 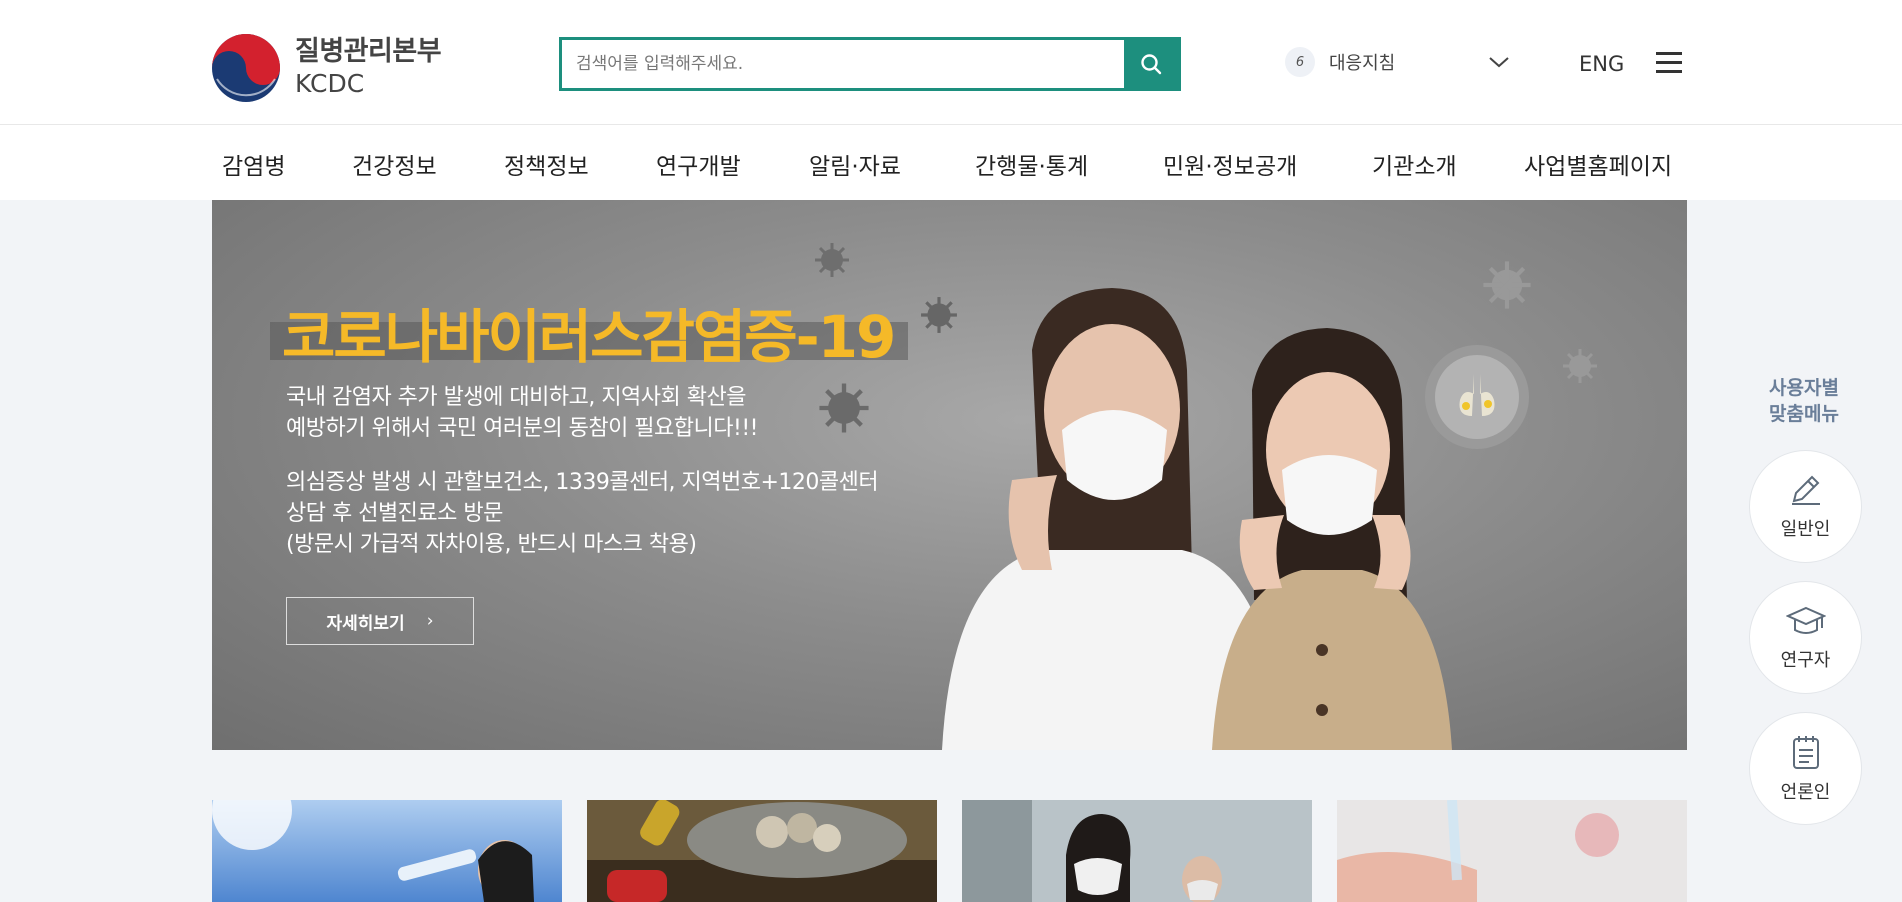 What do you see at coordinates (698, 164) in the screenshot?
I see `nav-item: 연구개발` at bounding box center [698, 164].